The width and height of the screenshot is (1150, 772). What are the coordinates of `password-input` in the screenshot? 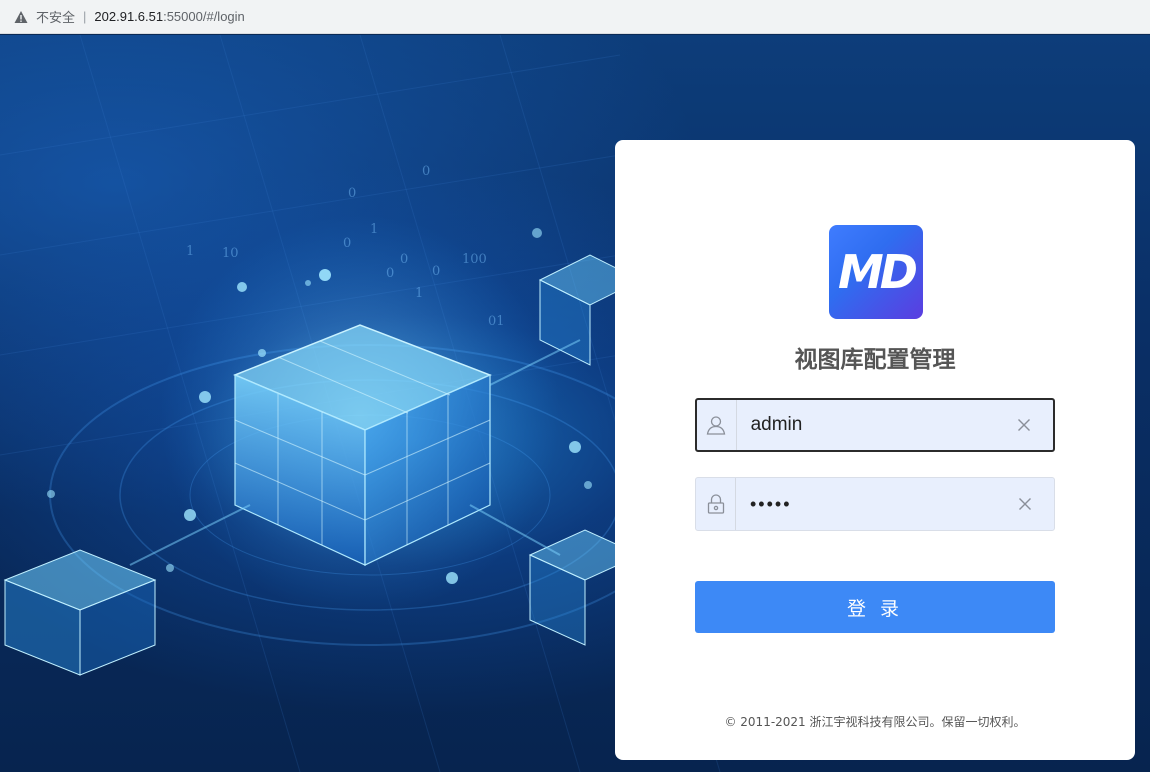 It's located at (866, 504).